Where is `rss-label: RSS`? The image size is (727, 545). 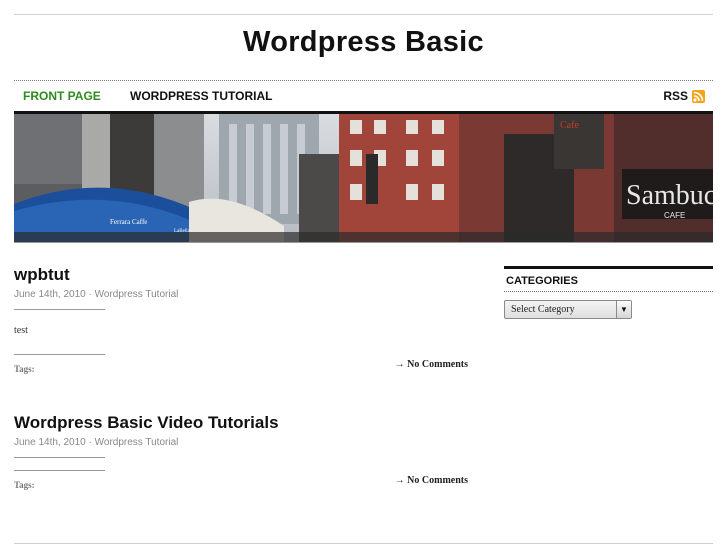
rss-label: RSS is located at coordinates (675, 96).